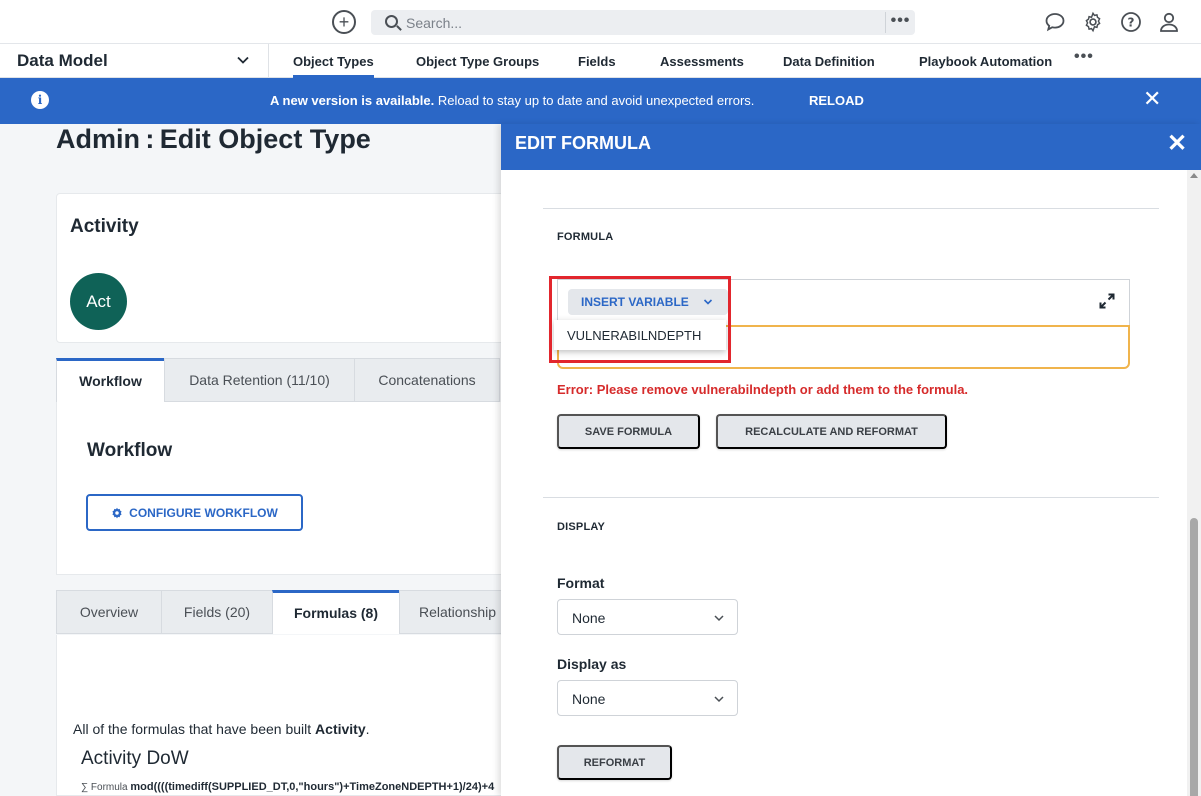 This screenshot has width=1201, height=796. What do you see at coordinates (585, 237) in the screenshot?
I see `formula-section-label: FORMULA` at bounding box center [585, 237].